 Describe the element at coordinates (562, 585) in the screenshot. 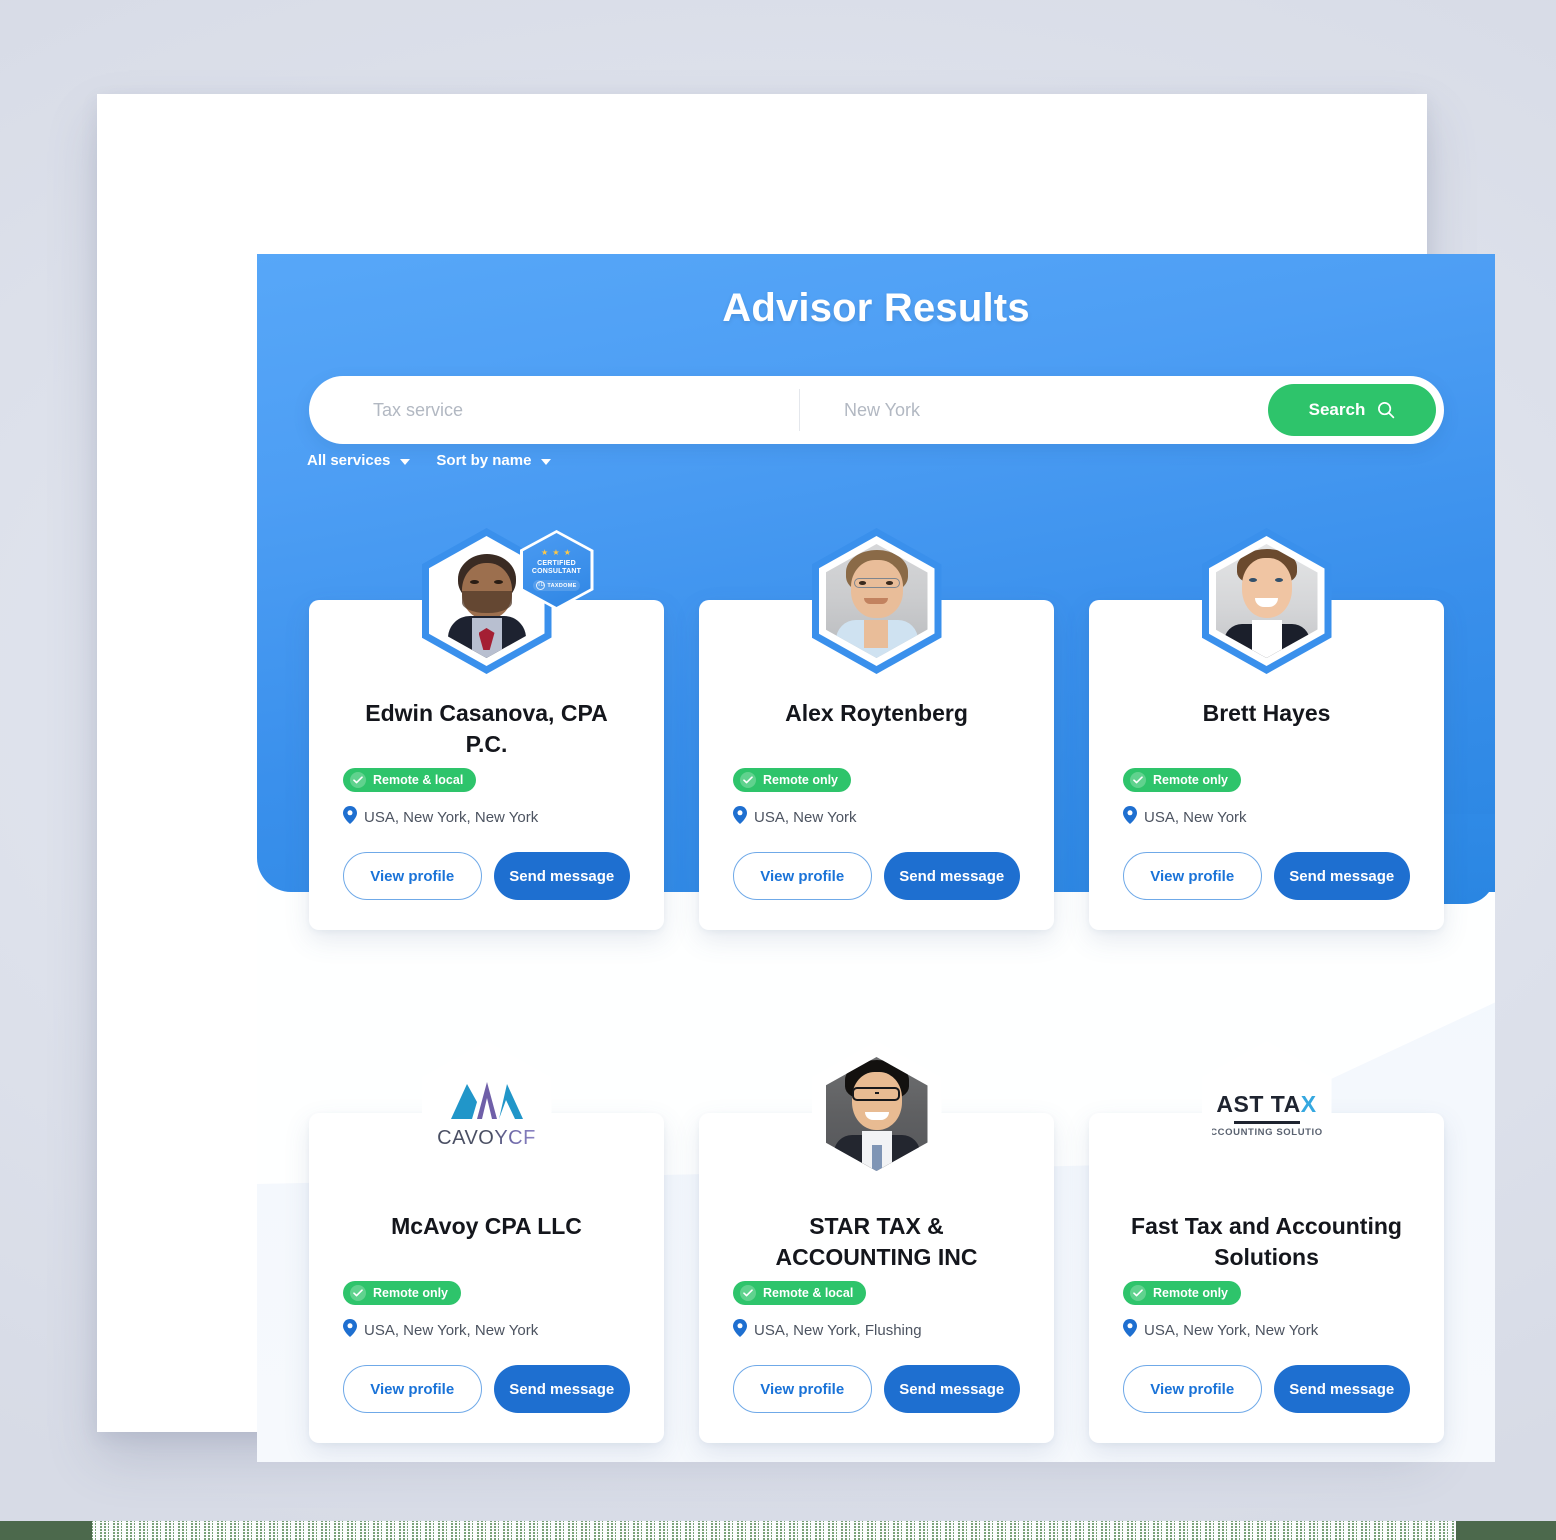

I see `taxdome-wordmark: TAXDOME` at that location.